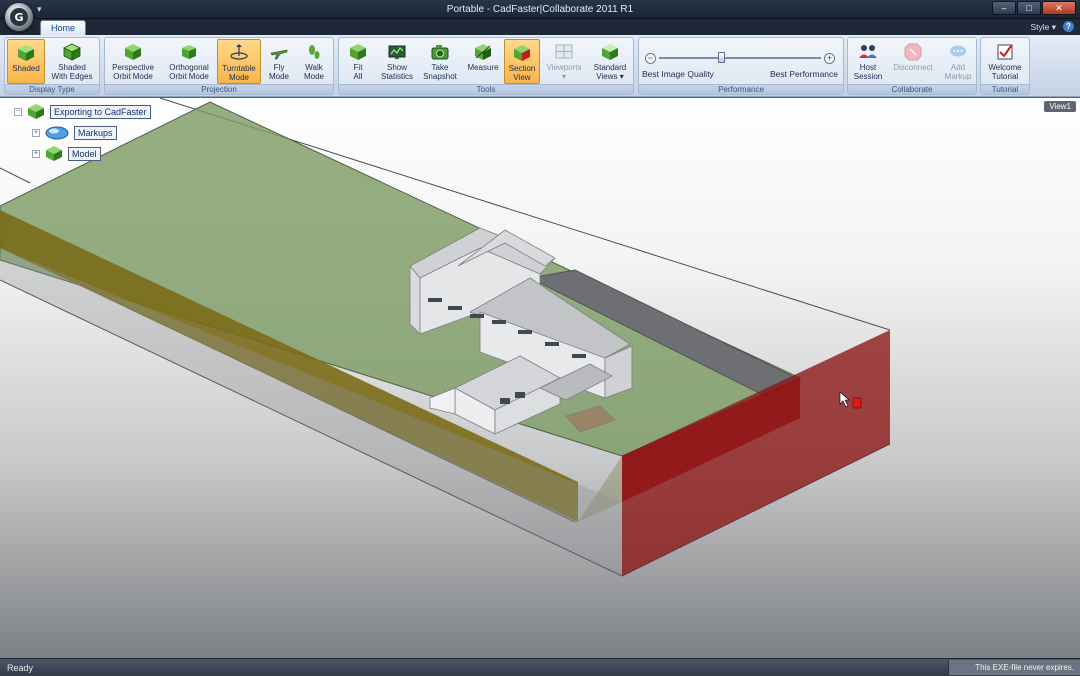  What do you see at coordinates (189, 61) in the screenshot?
I see `orthogonal-orbit-button: Orthogonal Orbit Mode` at bounding box center [189, 61].